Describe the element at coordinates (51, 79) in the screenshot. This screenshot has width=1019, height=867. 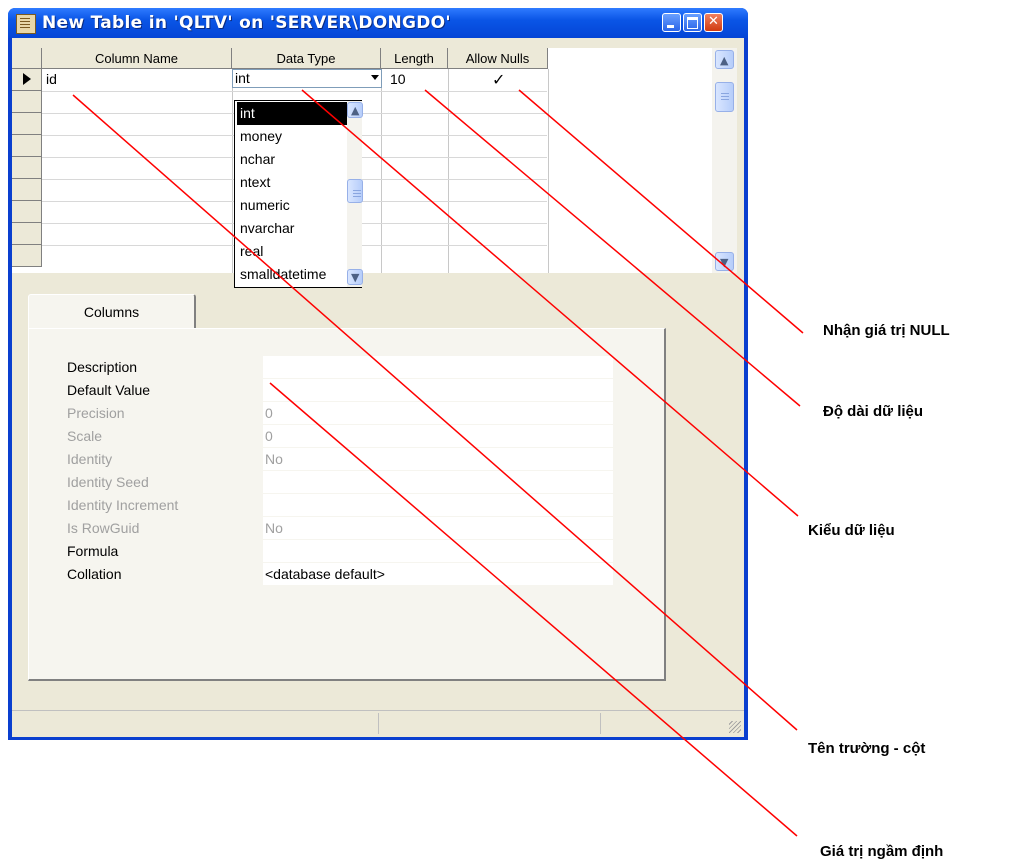
I see `cell-column-name: id` at that location.